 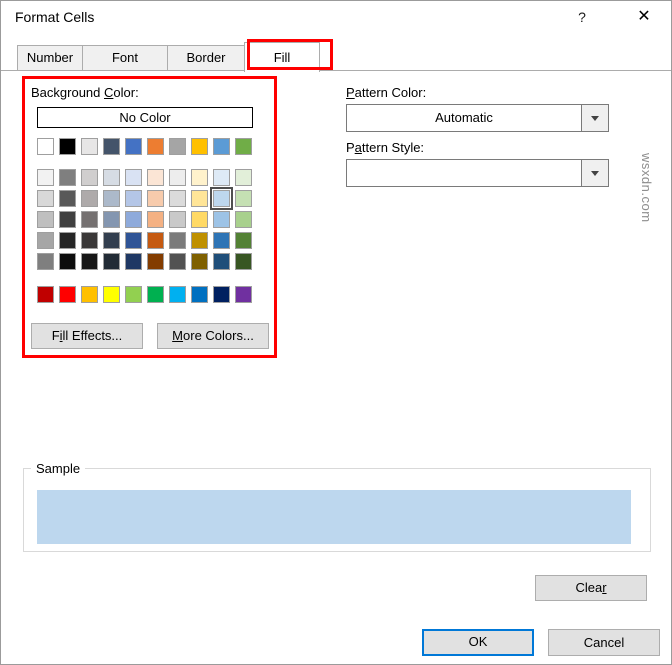 What do you see at coordinates (478, 642) in the screenshot?
I see `ok-button: OK` at bounding box center [478, 642].